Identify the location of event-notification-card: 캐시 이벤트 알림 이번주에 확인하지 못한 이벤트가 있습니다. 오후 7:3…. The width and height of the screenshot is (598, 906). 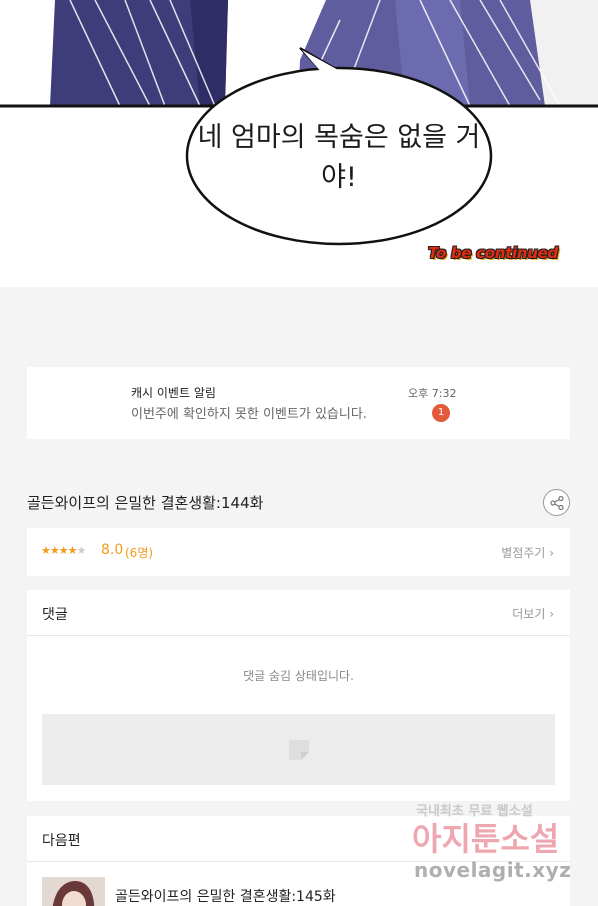
(298, 403).